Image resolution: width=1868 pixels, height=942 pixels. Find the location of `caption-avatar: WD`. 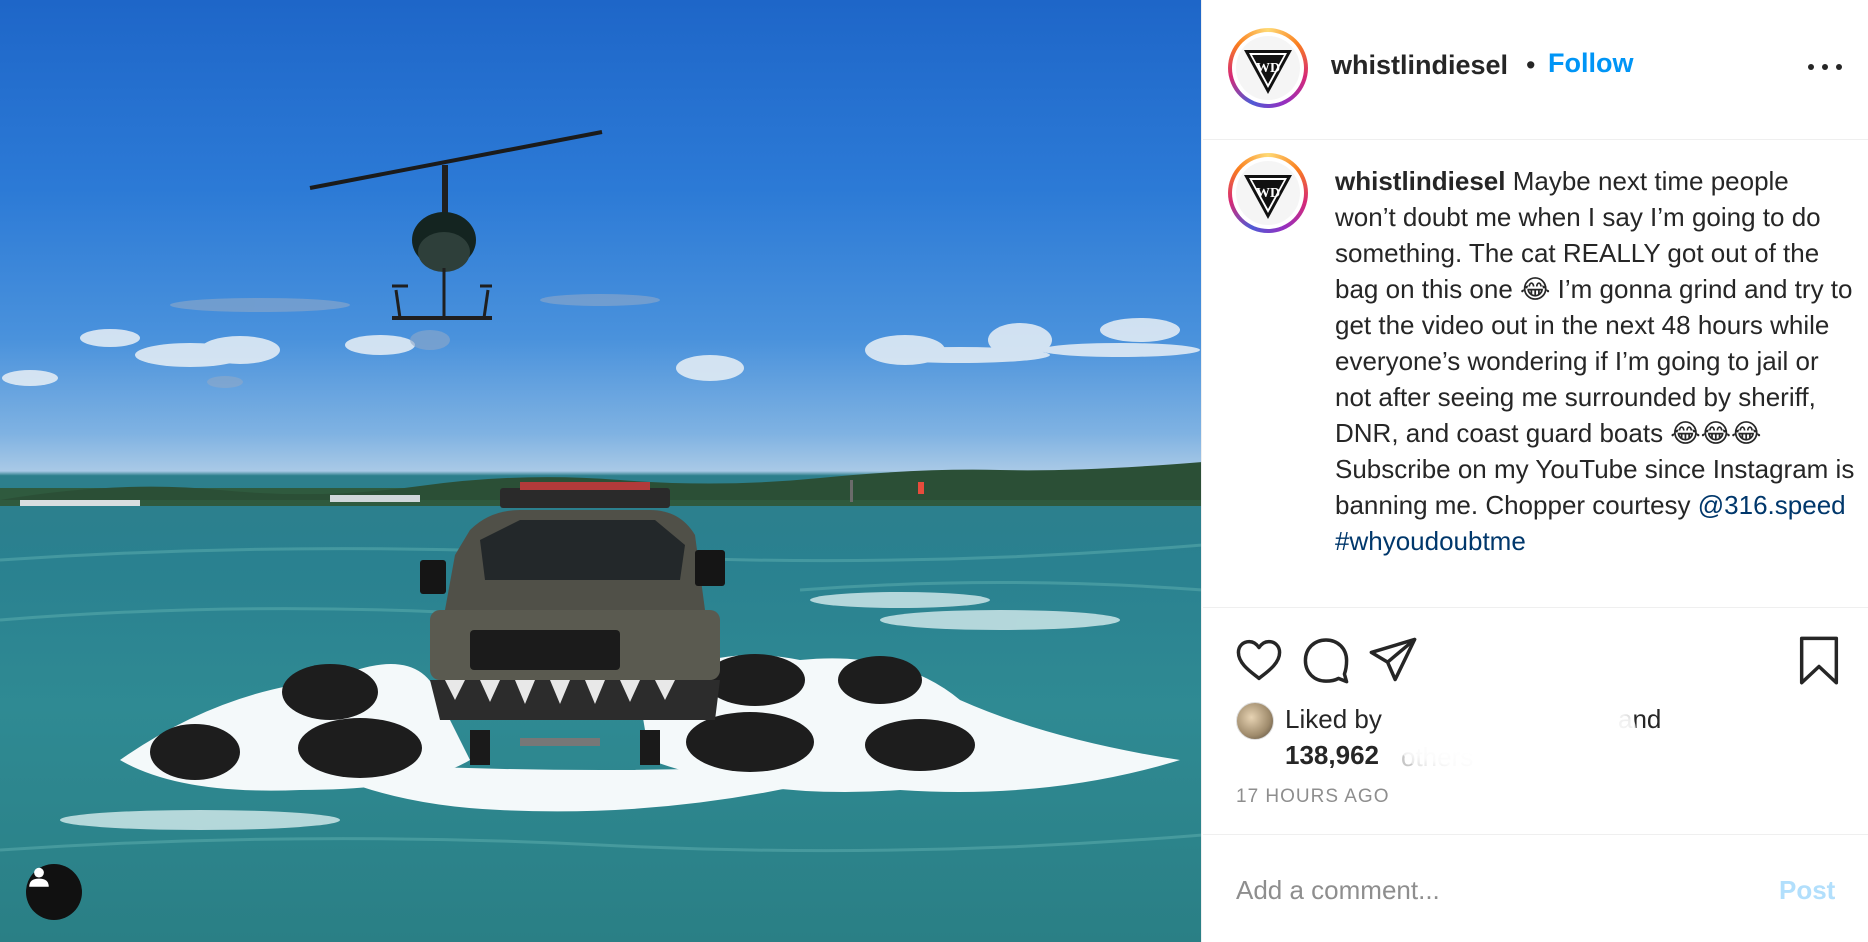

caption-avatar: WD is located at coordinates (1268, 193).